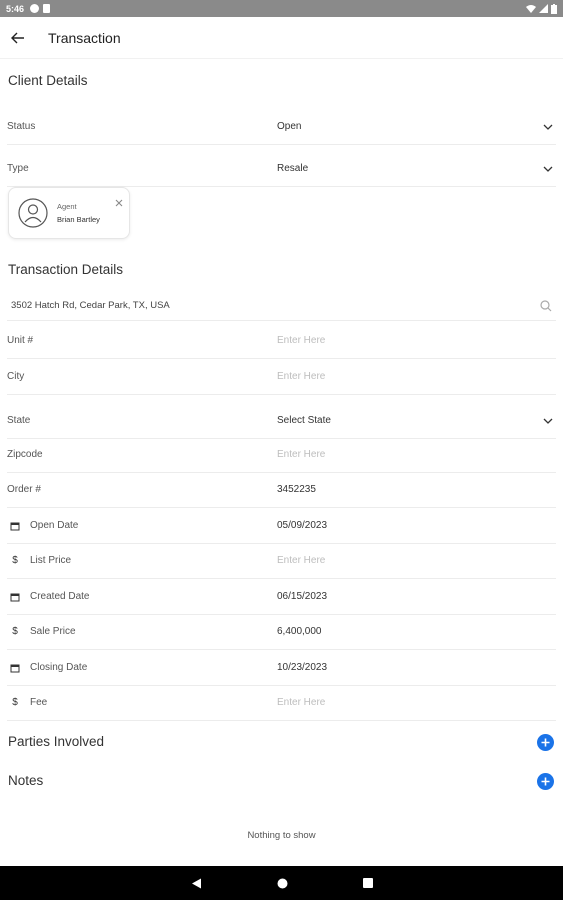  I want to click on app-bar: Transaction, so click(281, 38).